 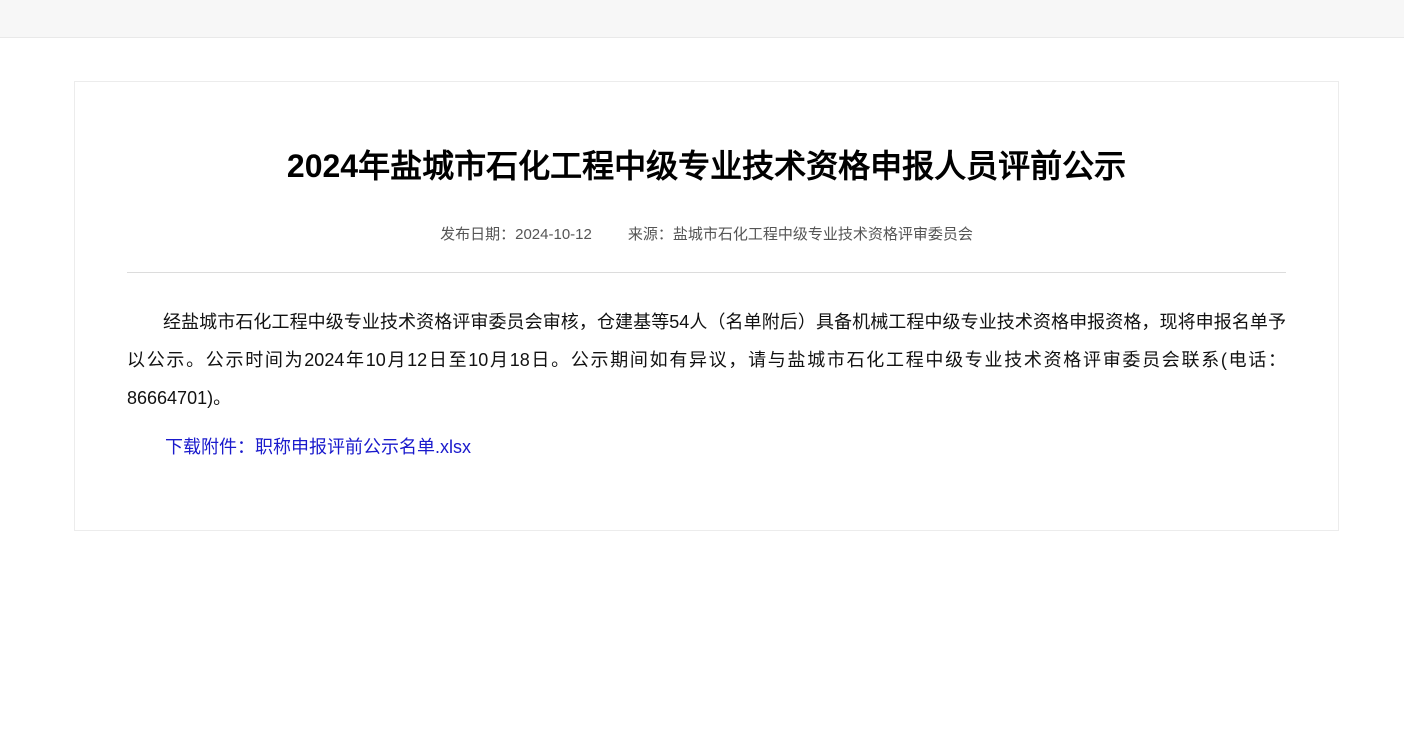 What do you see at coordinates (822, 234) in the screenshot?
I see `source-name: 盐城市石化工程中级专业技术资格评审委员会` at bounding box center [822, 234].